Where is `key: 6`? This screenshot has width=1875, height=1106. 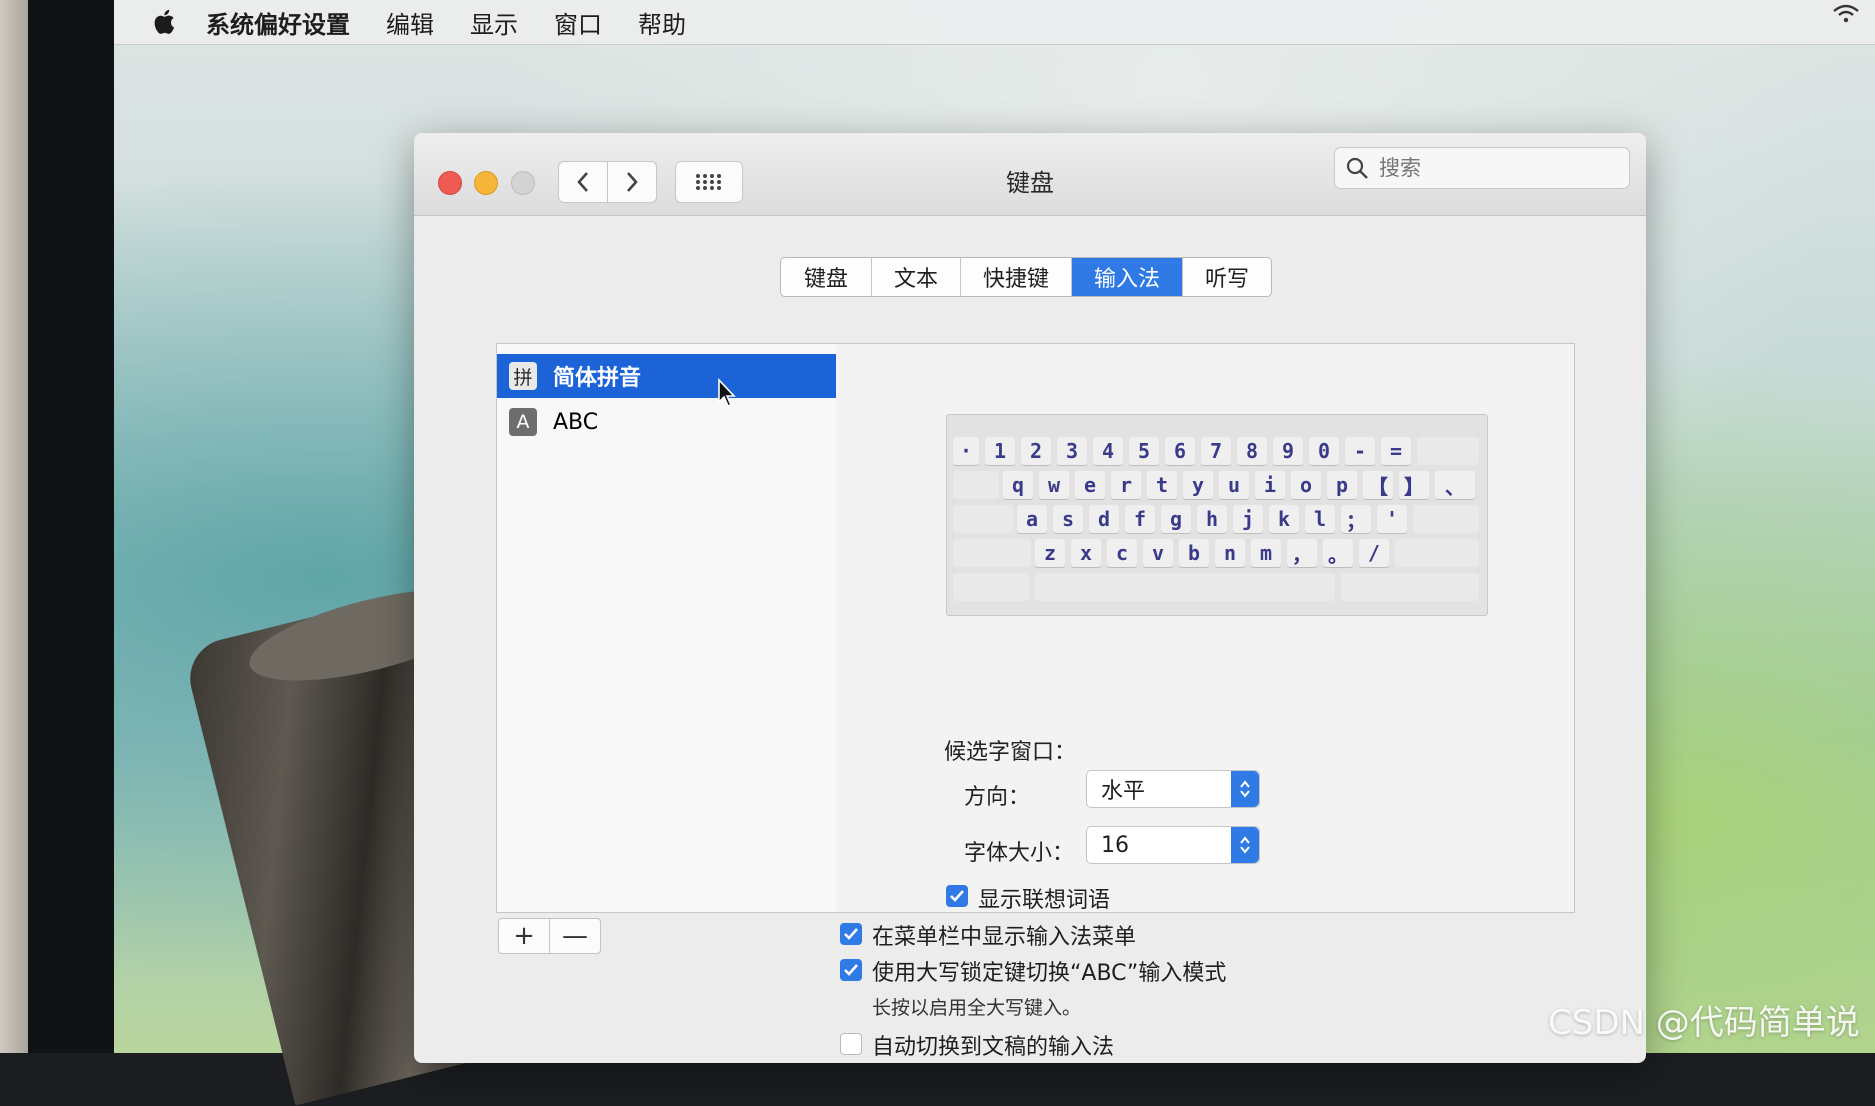 key: 6 is located at coordinates (1180, 451).